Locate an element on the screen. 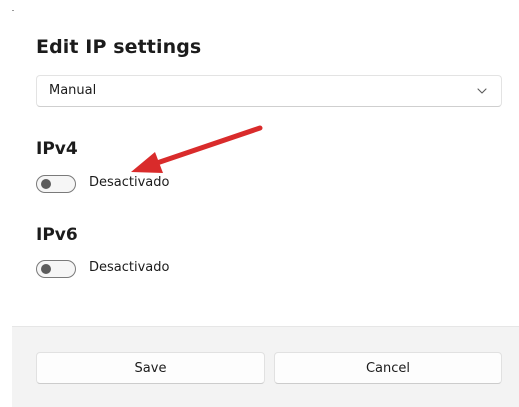 This screenshot has height=407, width=519. ipv6-toggle-row: Desactivado is located at coordinates (136, 270).